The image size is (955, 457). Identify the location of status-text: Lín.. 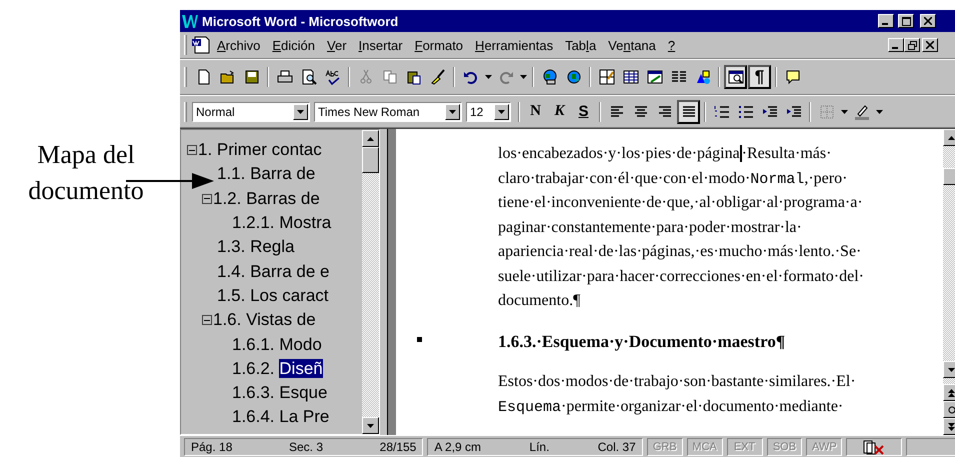
(539, 447).